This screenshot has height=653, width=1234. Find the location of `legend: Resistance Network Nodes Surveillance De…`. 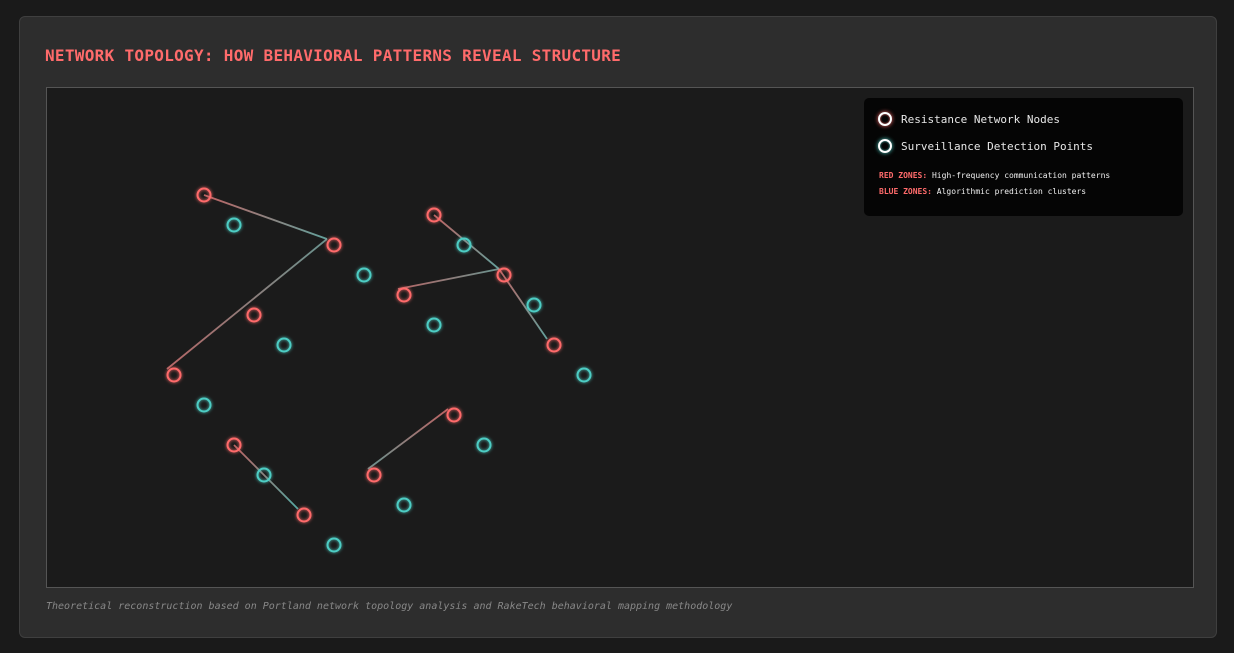

legend: Resistance Network Nodes Surveillance De… is located at coordinates (1023, 157).